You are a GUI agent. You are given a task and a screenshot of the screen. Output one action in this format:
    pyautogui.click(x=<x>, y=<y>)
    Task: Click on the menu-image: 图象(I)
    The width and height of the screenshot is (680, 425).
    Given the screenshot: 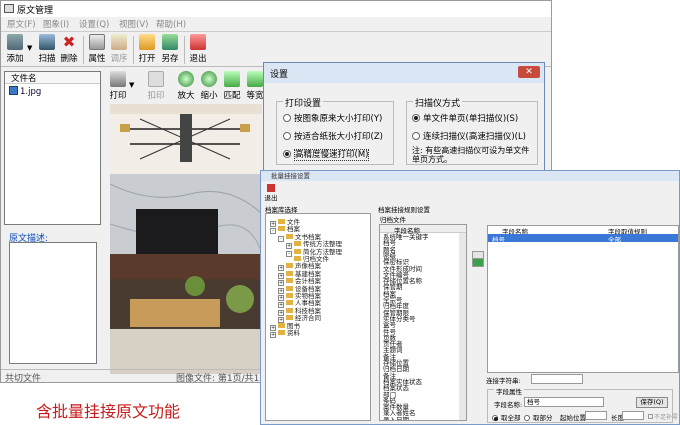 What is the action you would take?
    pyautogui.click(x=56, y=24)
    